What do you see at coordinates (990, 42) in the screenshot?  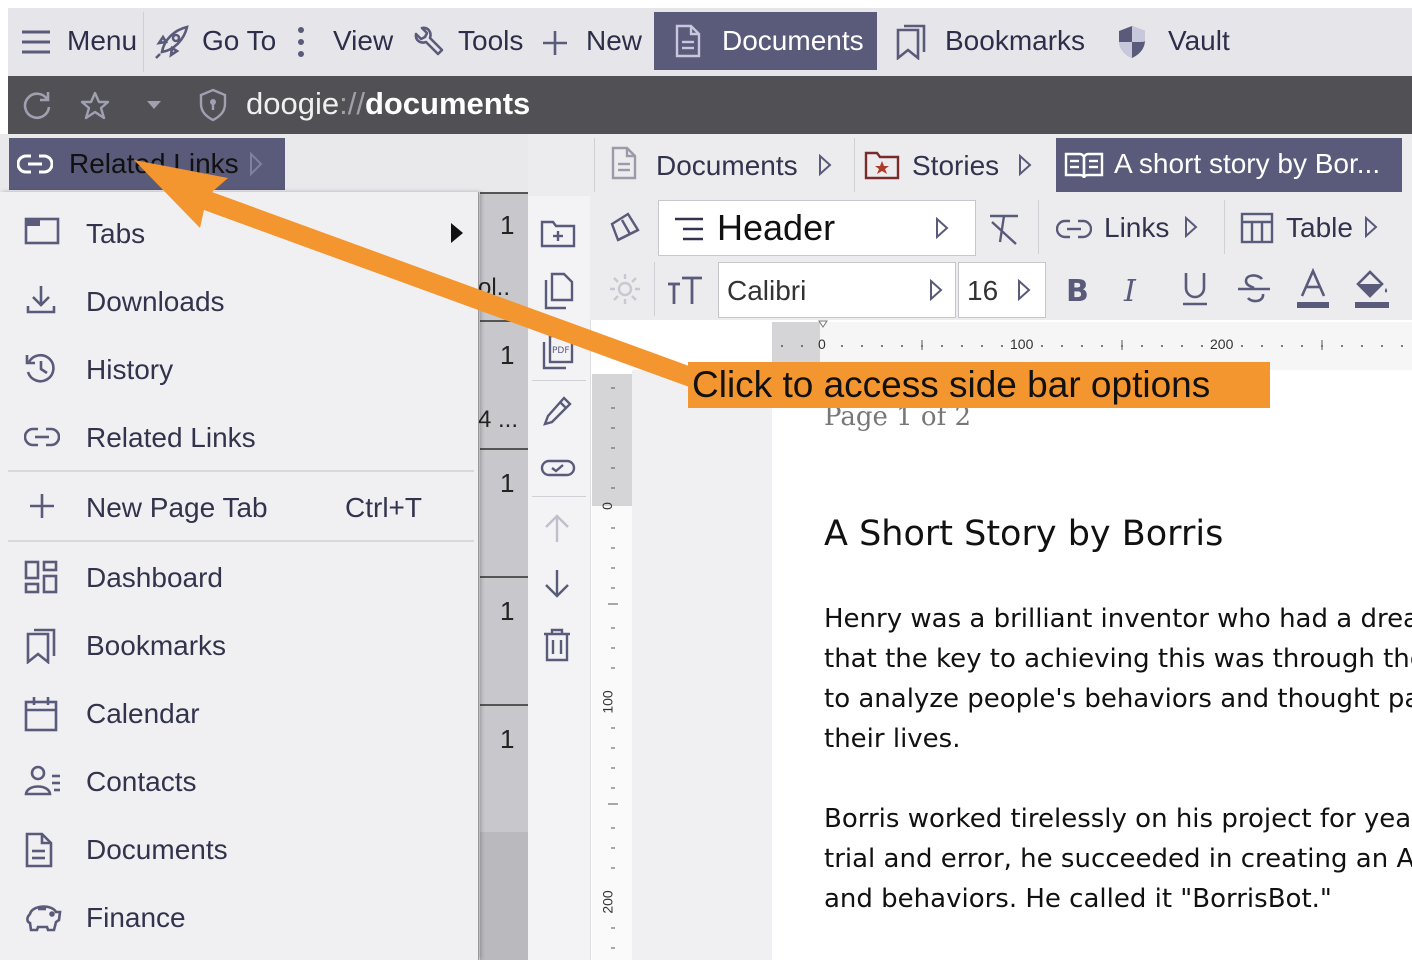 I see `bookmarks-top-button: Bookmarks` at bounding box center [990, 42].